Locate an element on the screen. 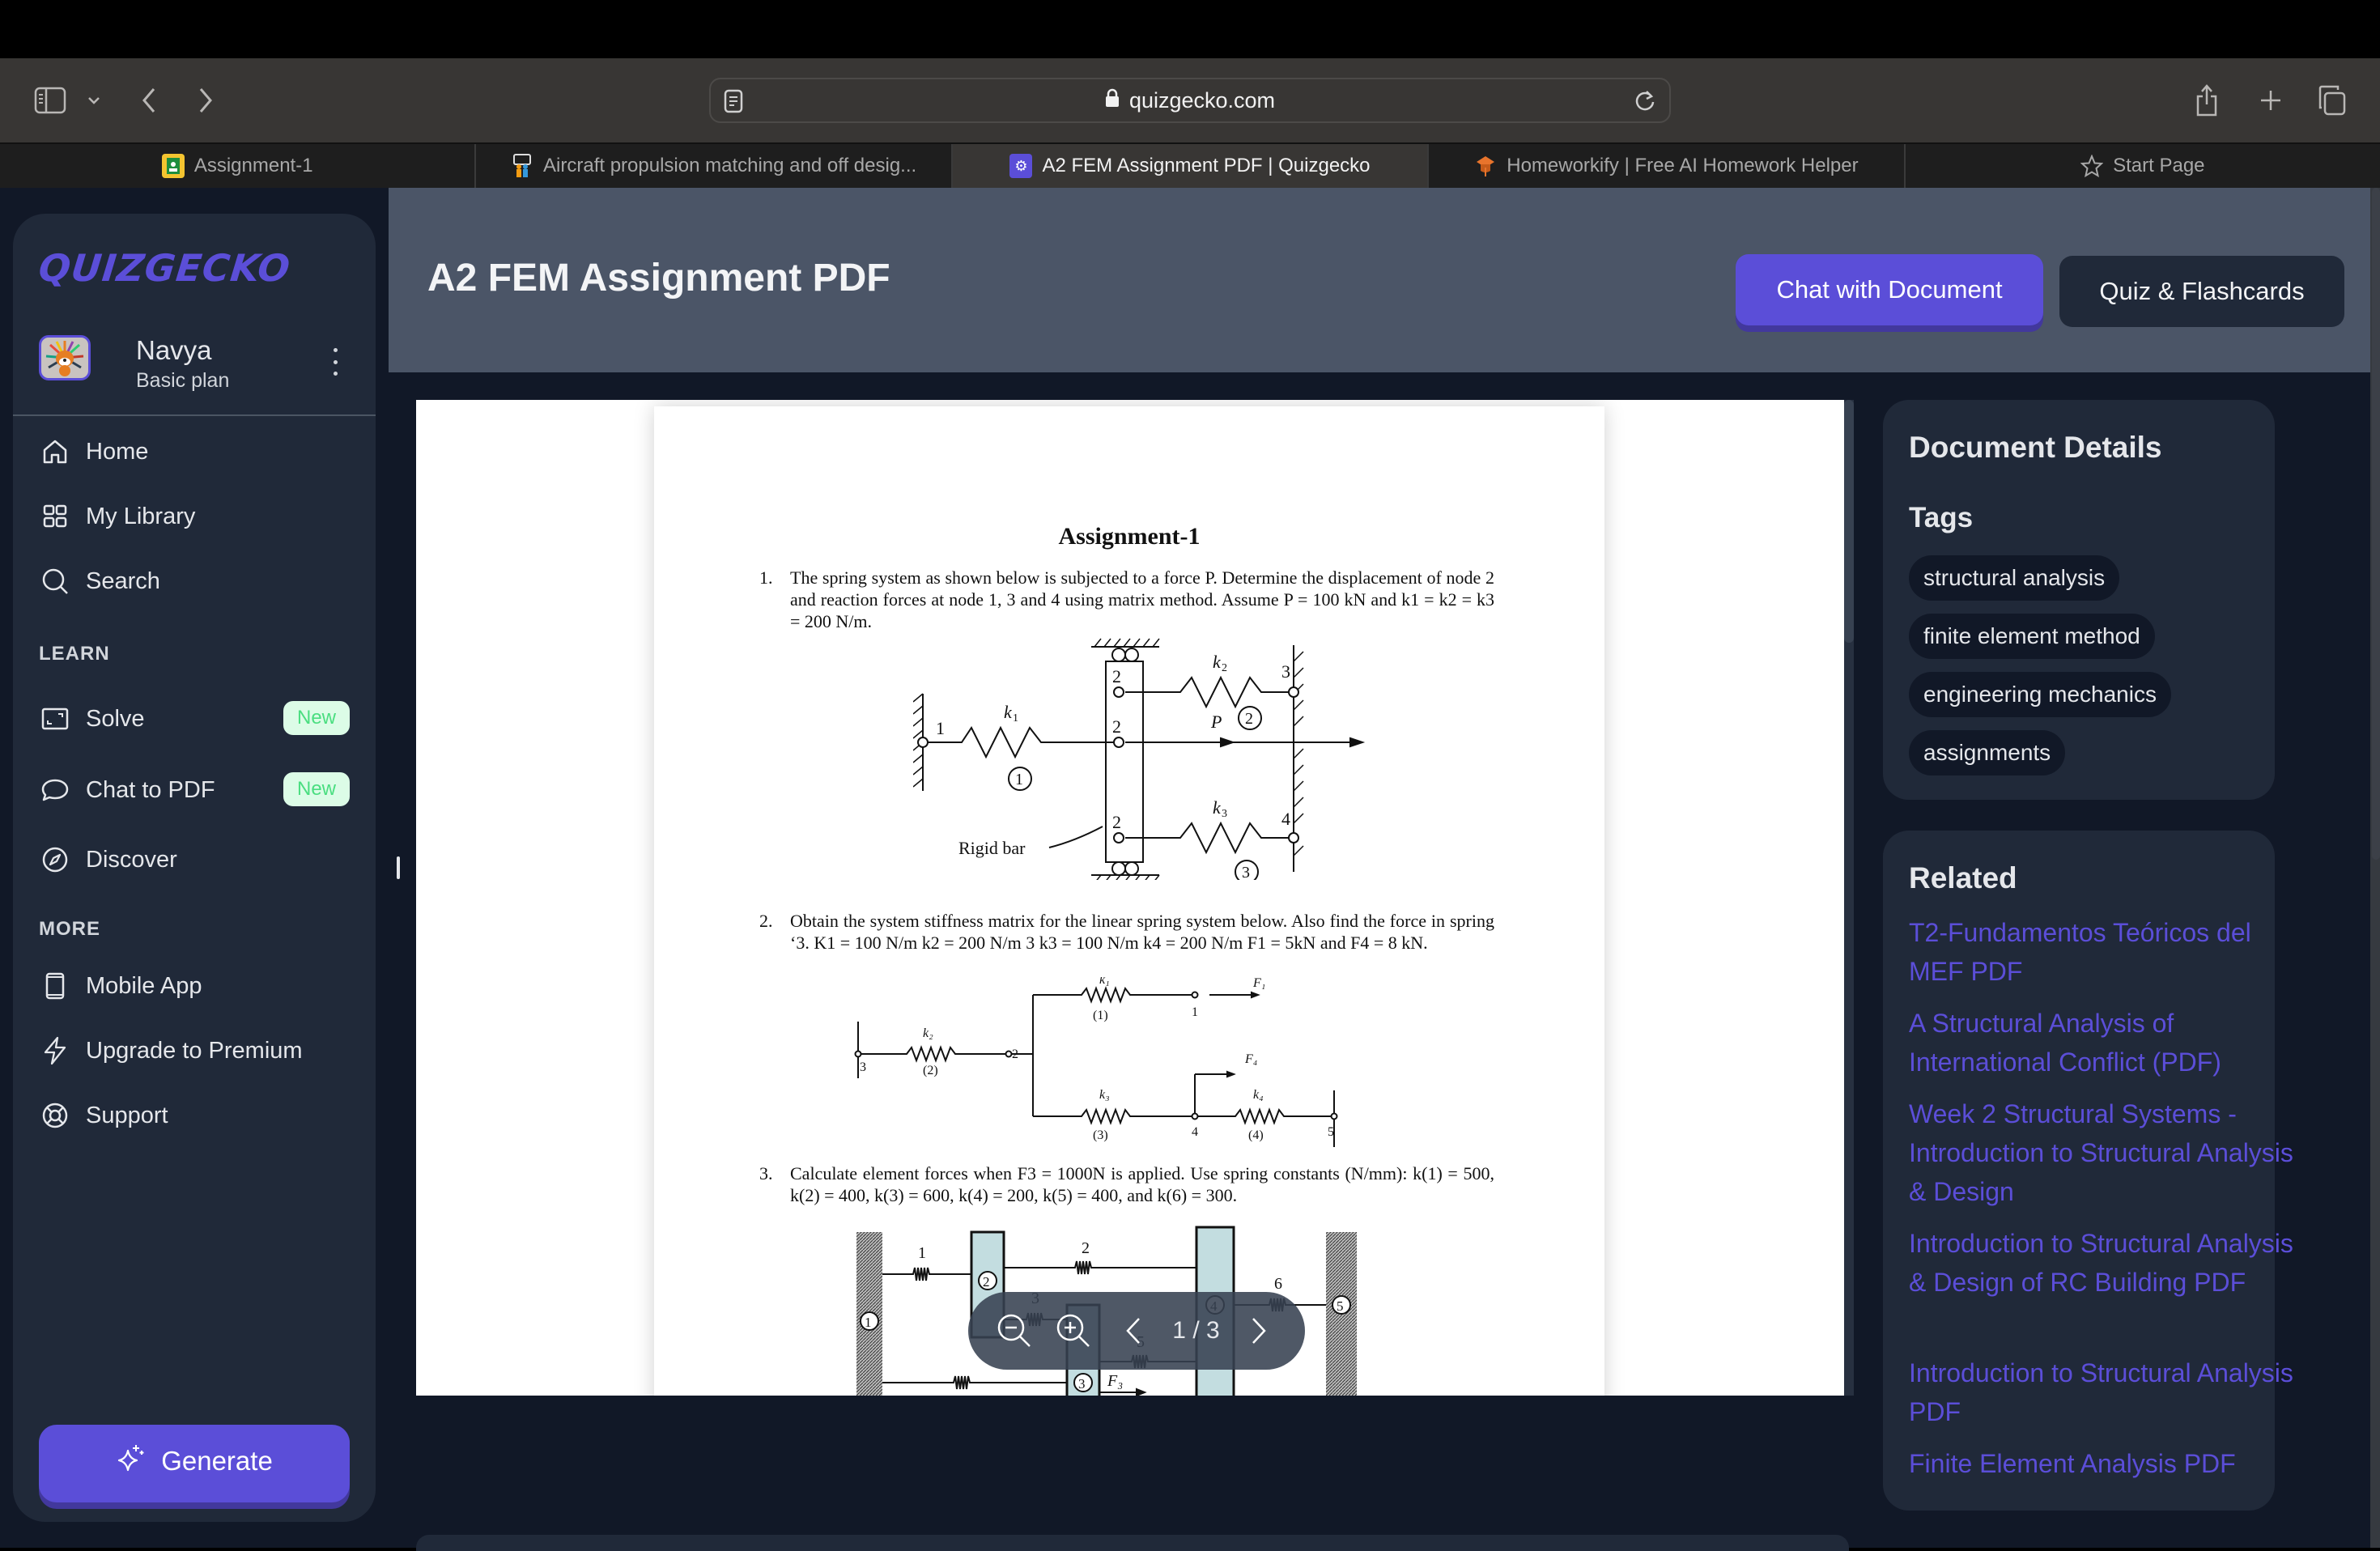  sidebar-item-chat-to-pdf: Chat to PDF New is located at coordinates (201, 790).